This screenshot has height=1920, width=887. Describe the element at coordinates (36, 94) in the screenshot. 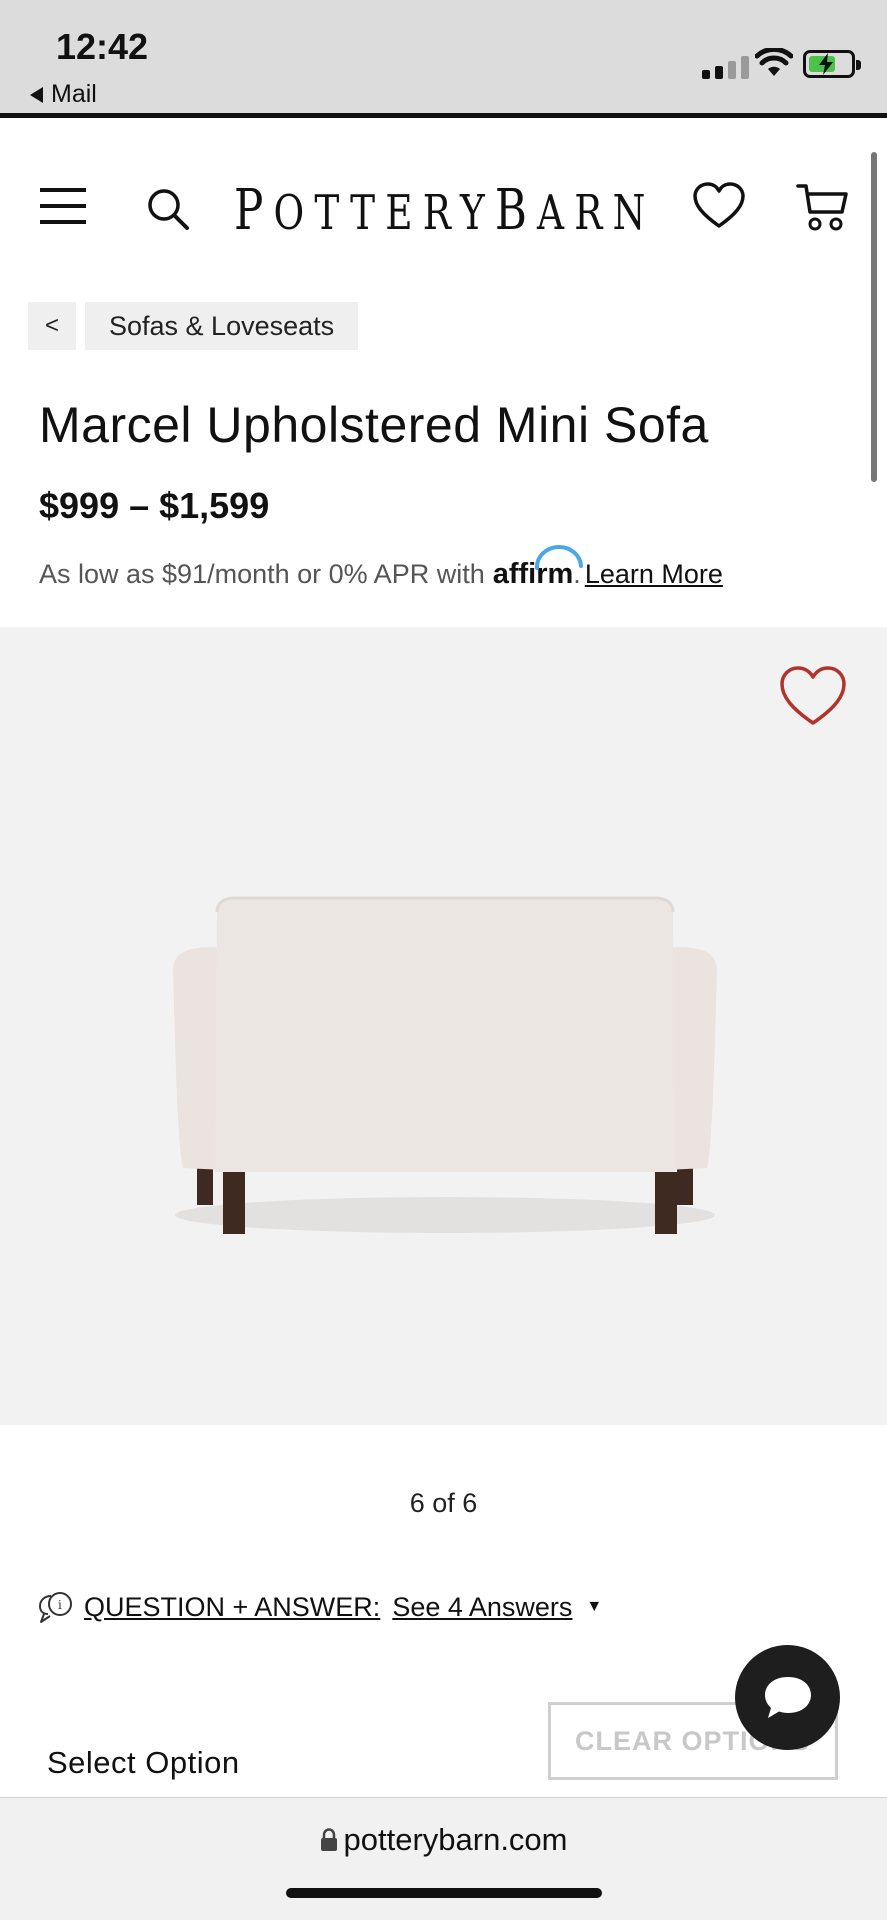

I see `back-triangle-icon` at that location.